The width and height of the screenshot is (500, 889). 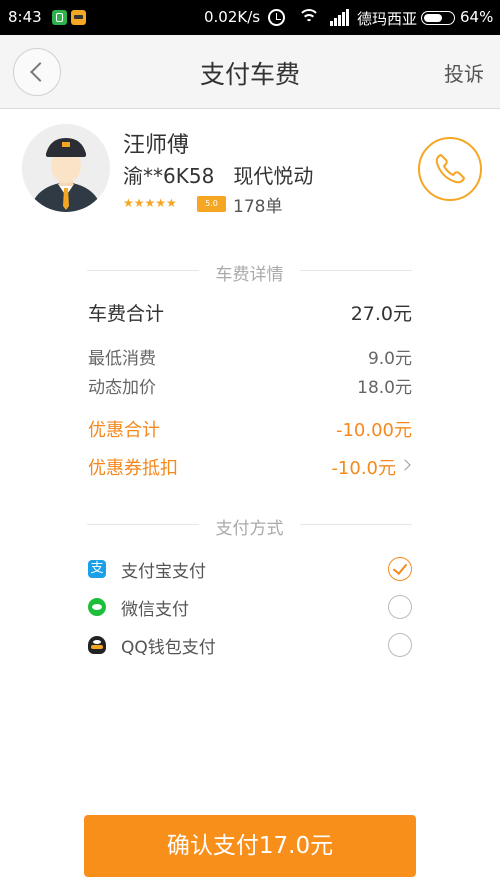 I want to click on payment-option-label: 微信支付, so click(x=155, y=610).